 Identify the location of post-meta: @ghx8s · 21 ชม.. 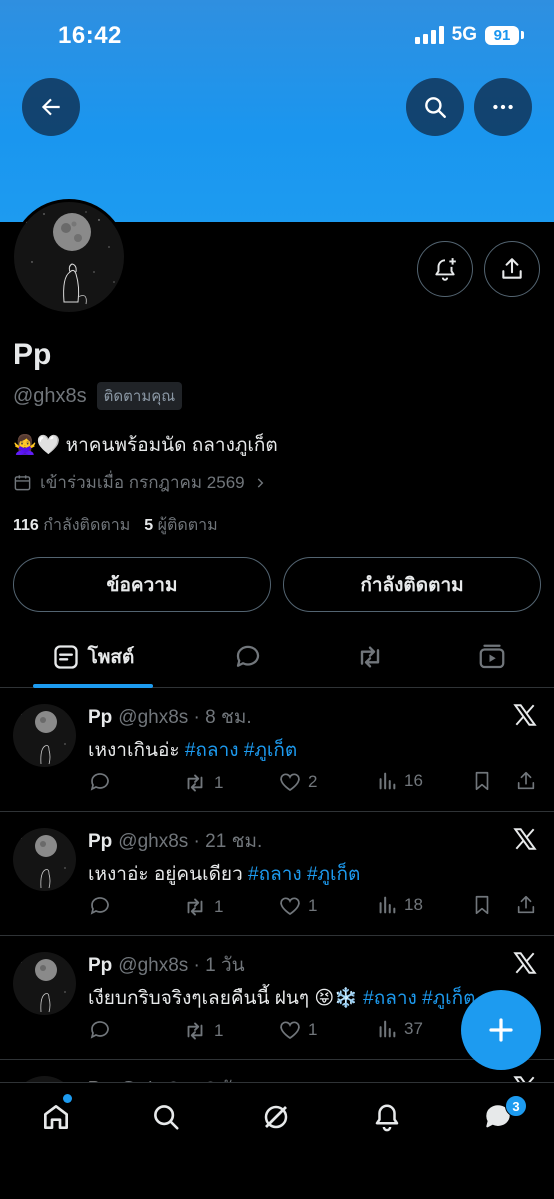
(190, 841).